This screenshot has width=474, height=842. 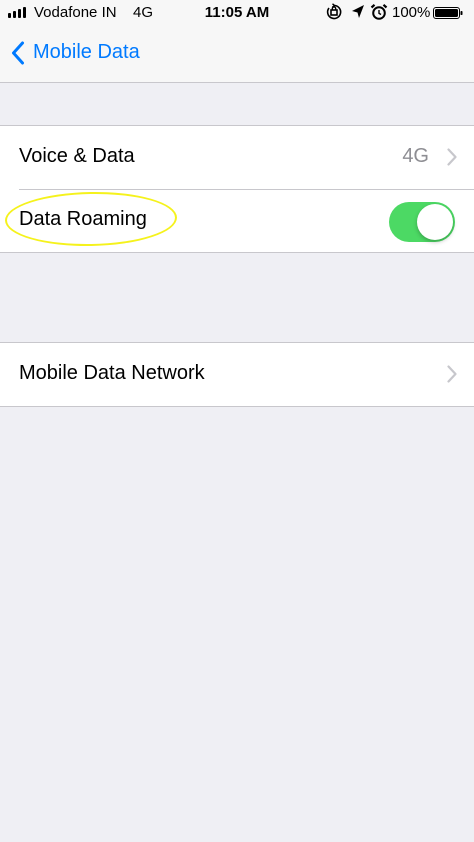 What do you see at coordinates (86, 52) in the screenshot?
I see `back-button-label: Mobile Data` at bounding box center [86, 52].